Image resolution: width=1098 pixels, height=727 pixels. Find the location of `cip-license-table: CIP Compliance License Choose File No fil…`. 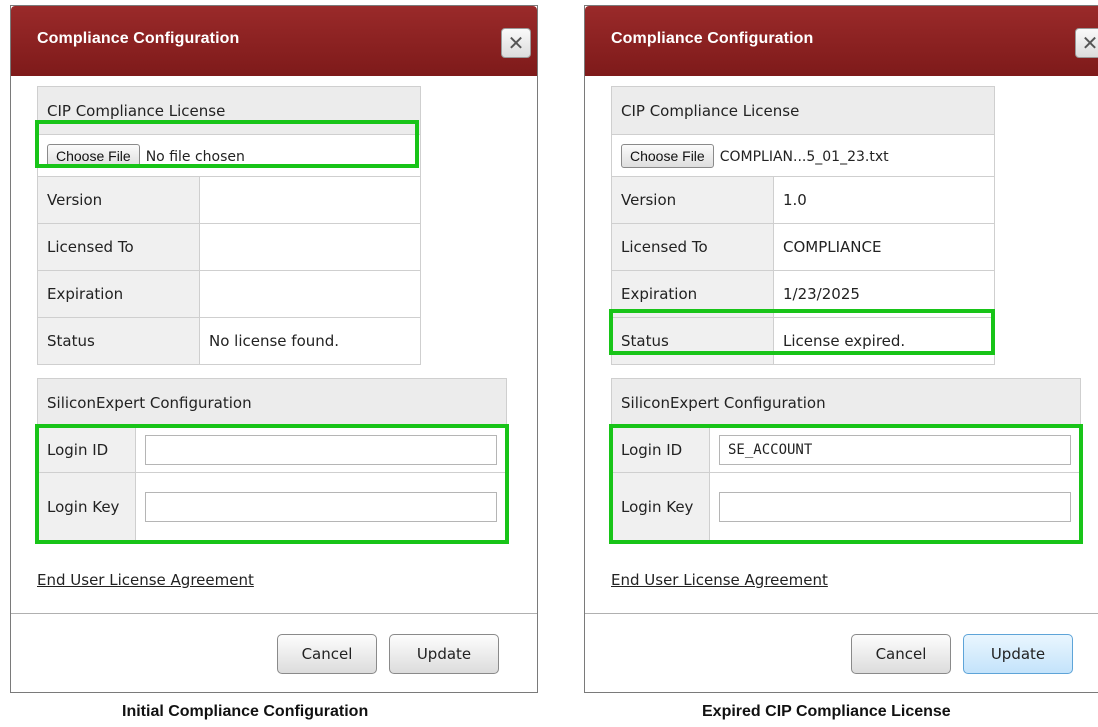

cip-license-table: CIP Compliance License Choose File No fil… is located at coordinates (229, 225).